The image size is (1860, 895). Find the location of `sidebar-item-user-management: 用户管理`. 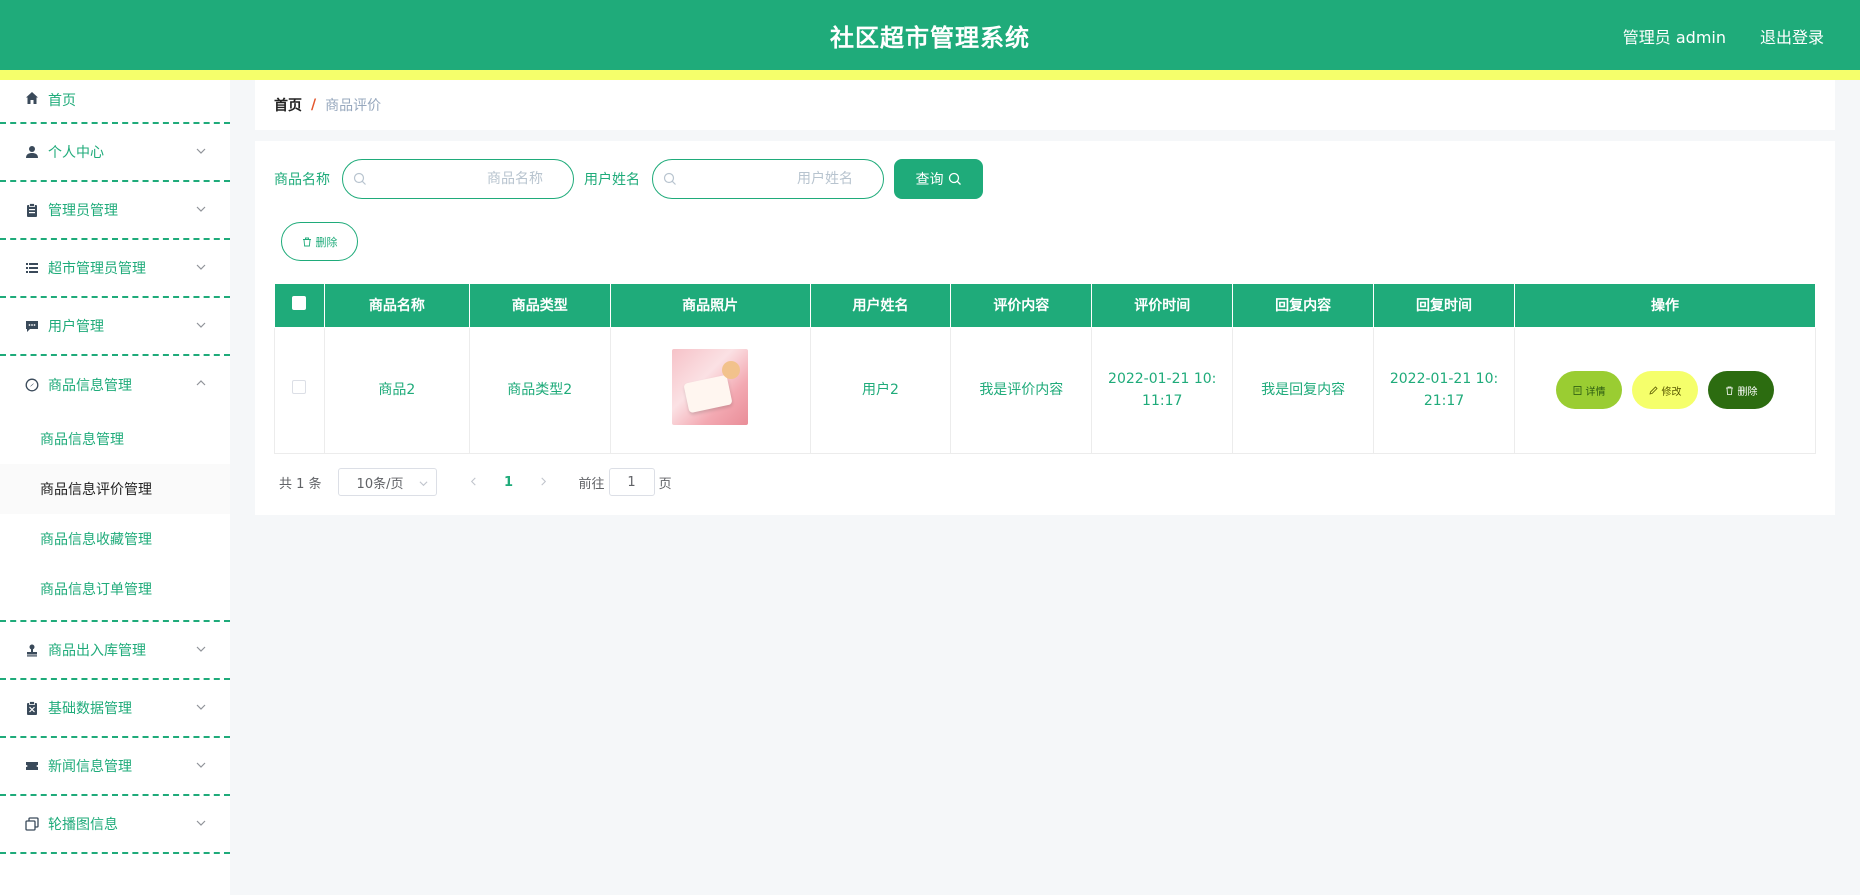

sidebar-item-user-management: 用户管理 is located at coordinates (115, 327).